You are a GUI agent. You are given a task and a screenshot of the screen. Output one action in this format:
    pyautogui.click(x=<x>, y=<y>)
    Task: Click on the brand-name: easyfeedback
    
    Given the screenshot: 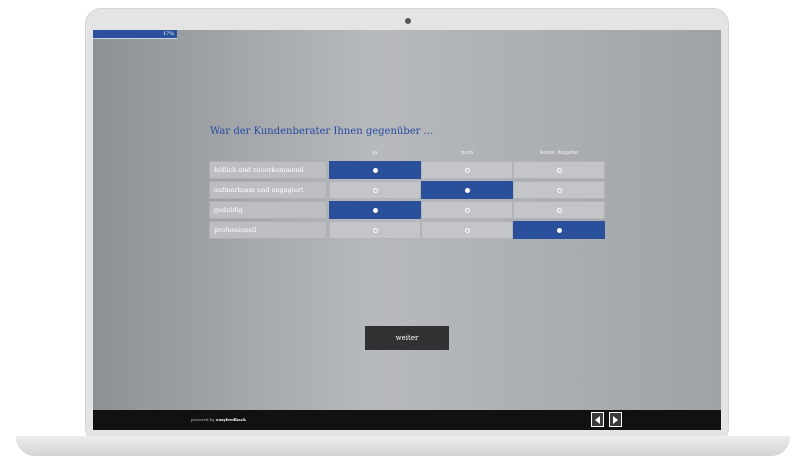 What is the action you would take?
    pyautogui.click(x=230, y=419)
    